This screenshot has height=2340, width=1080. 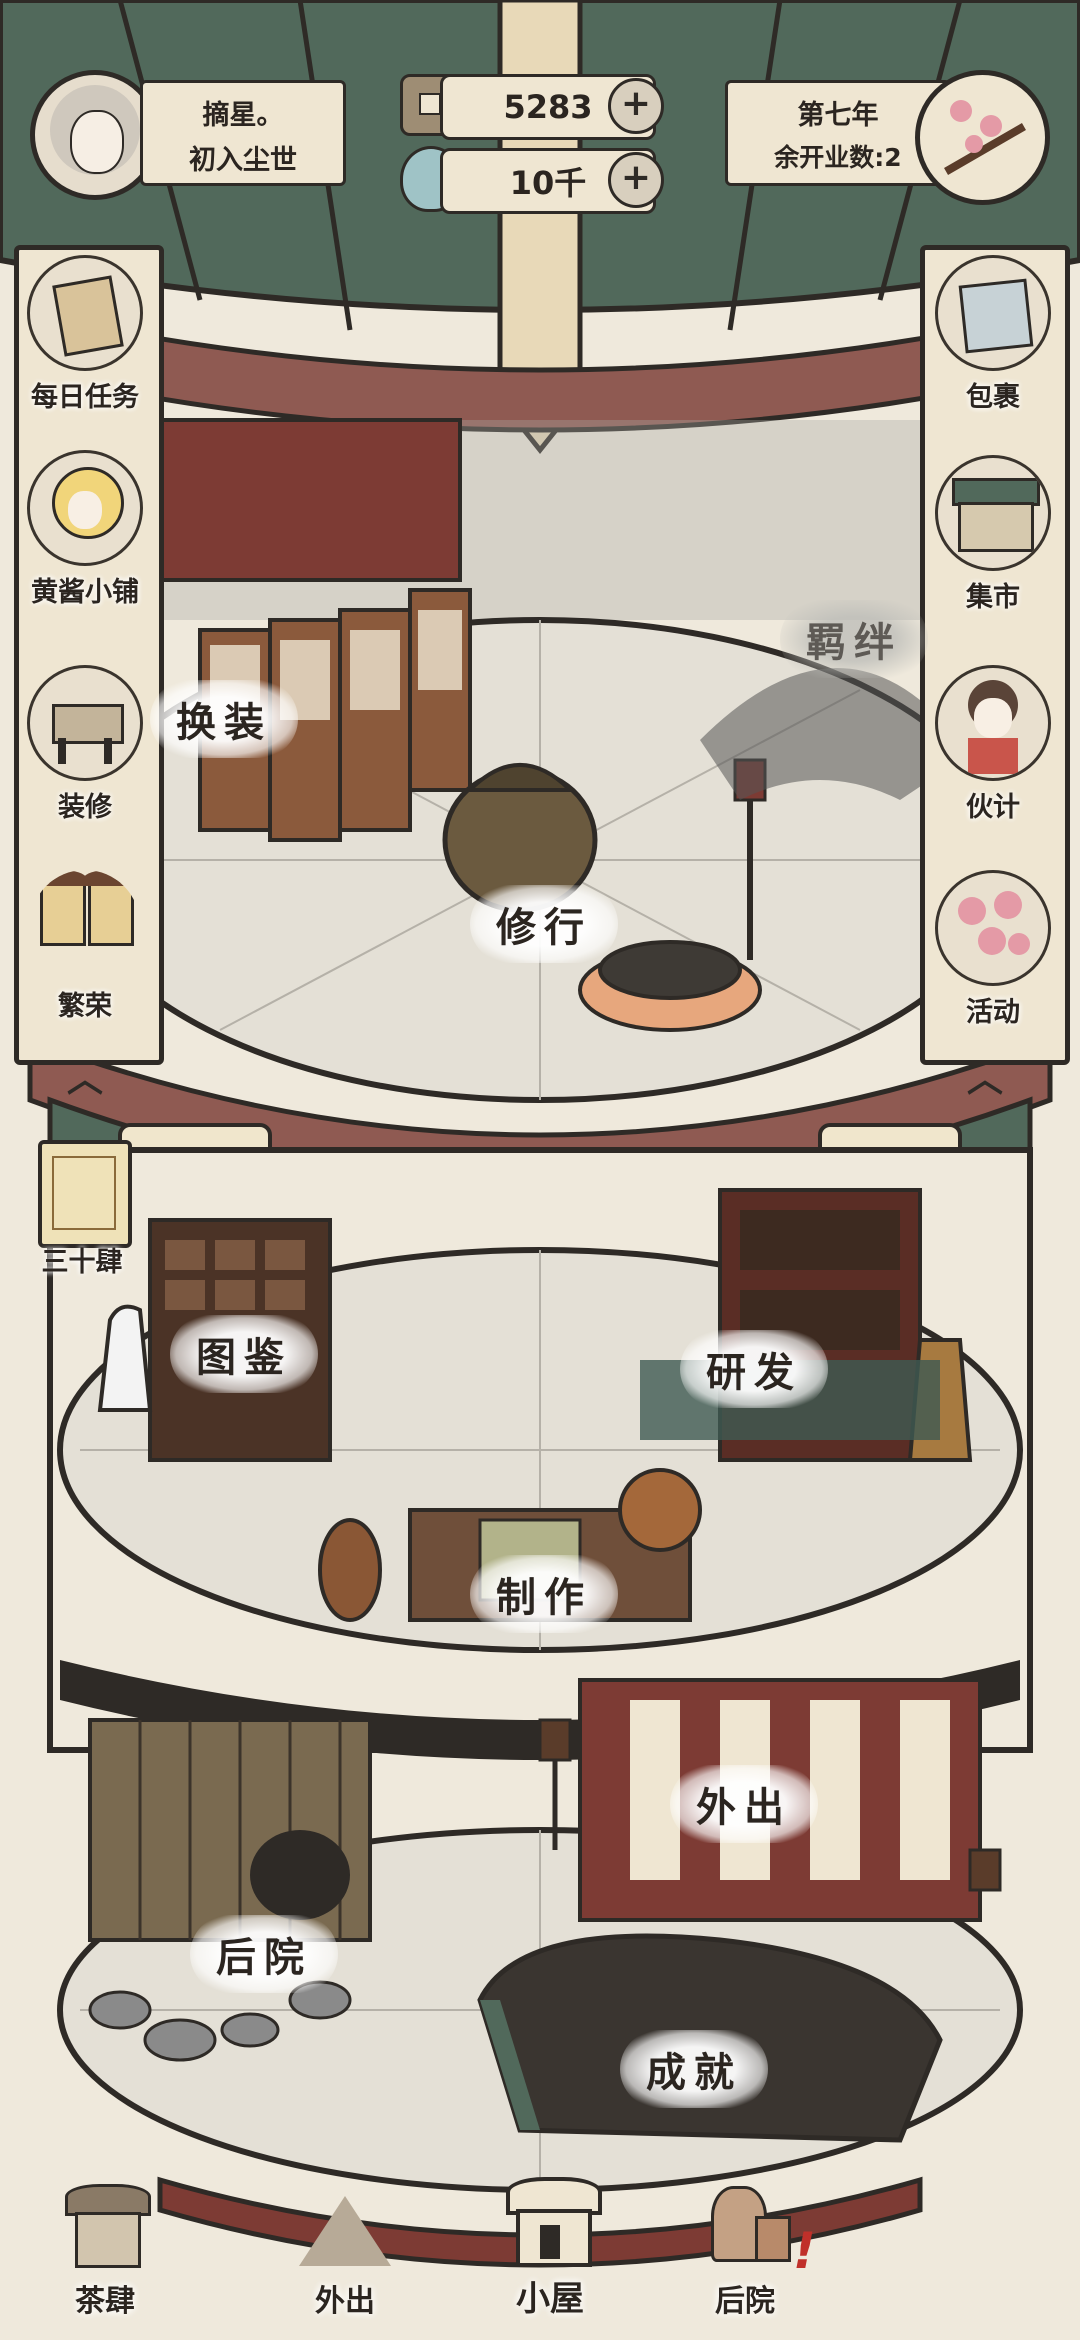 I want to click on nav-backyard: 后院 !, so click(x=745, y=2243).